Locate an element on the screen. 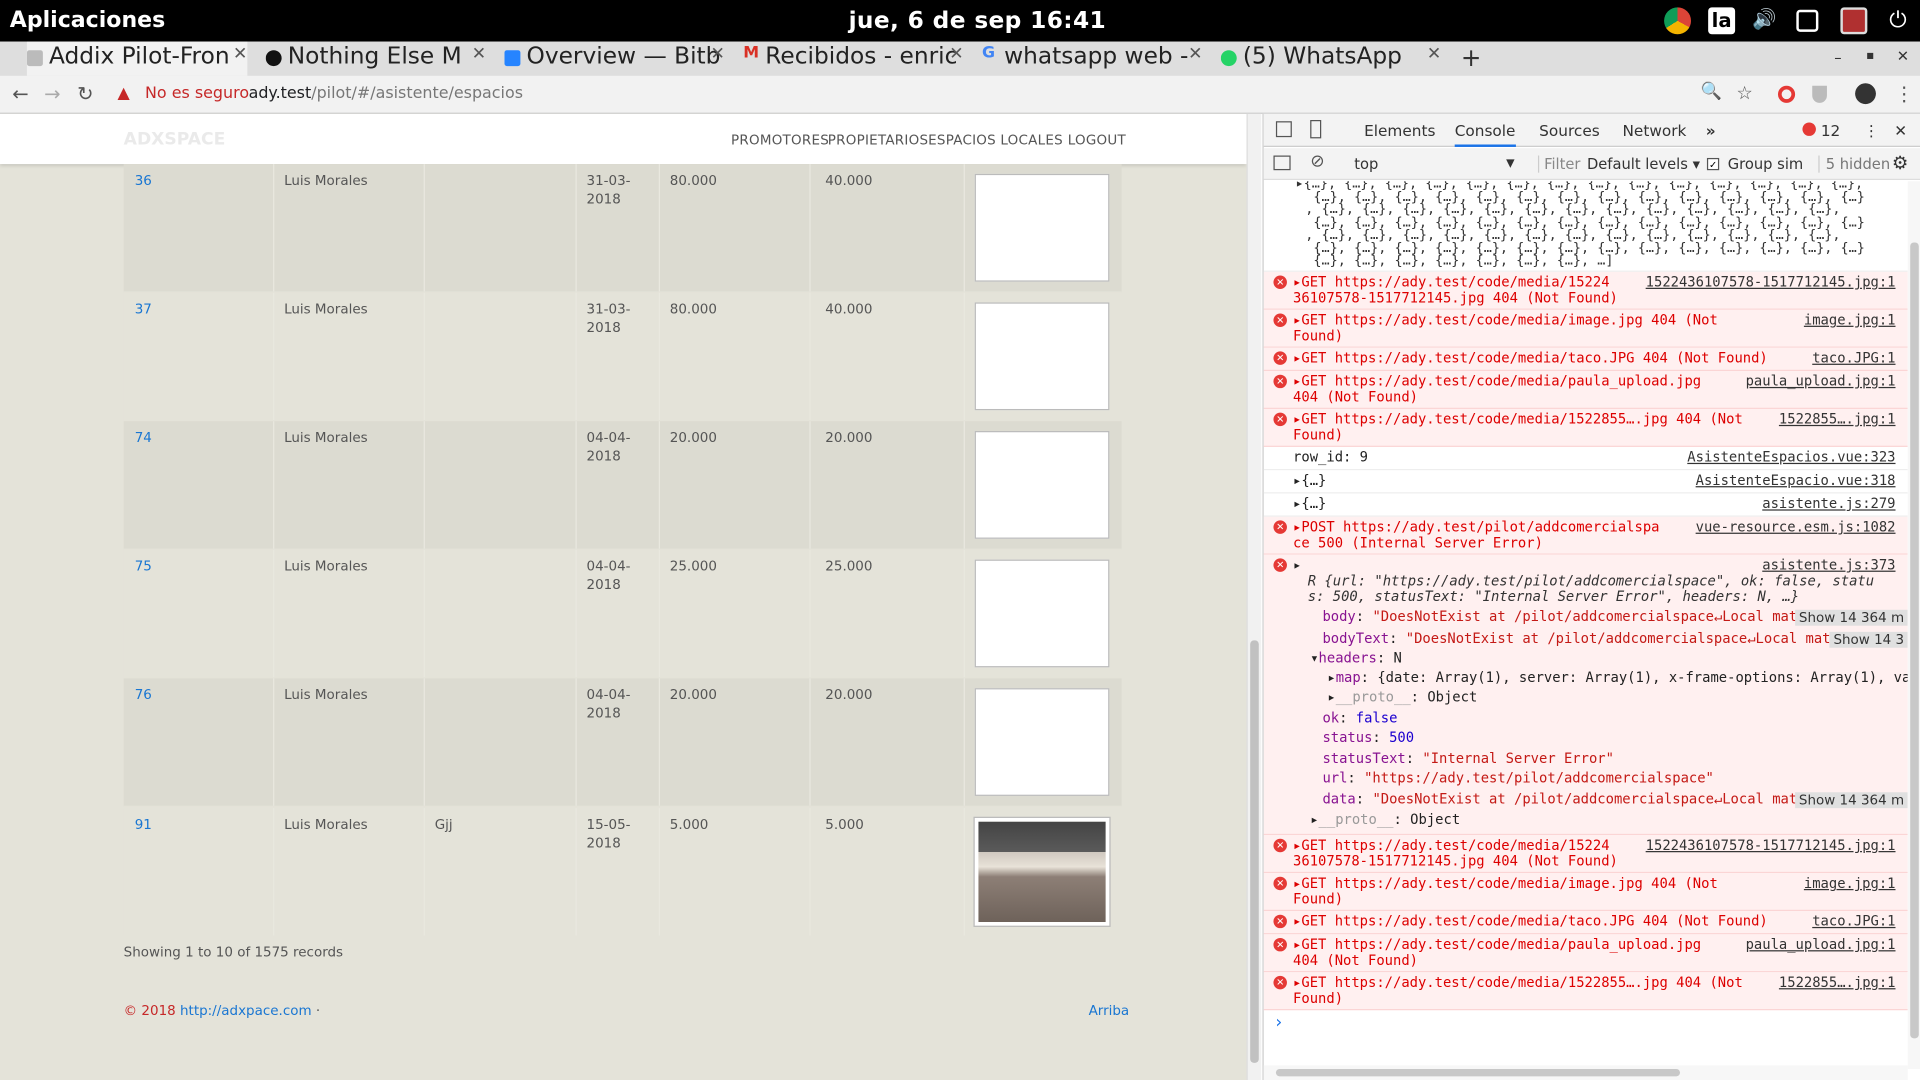 The image size is (1920, 1080). console-log-message: ▸{…} asistente.js:279 is located at coordinates (1585, 505).